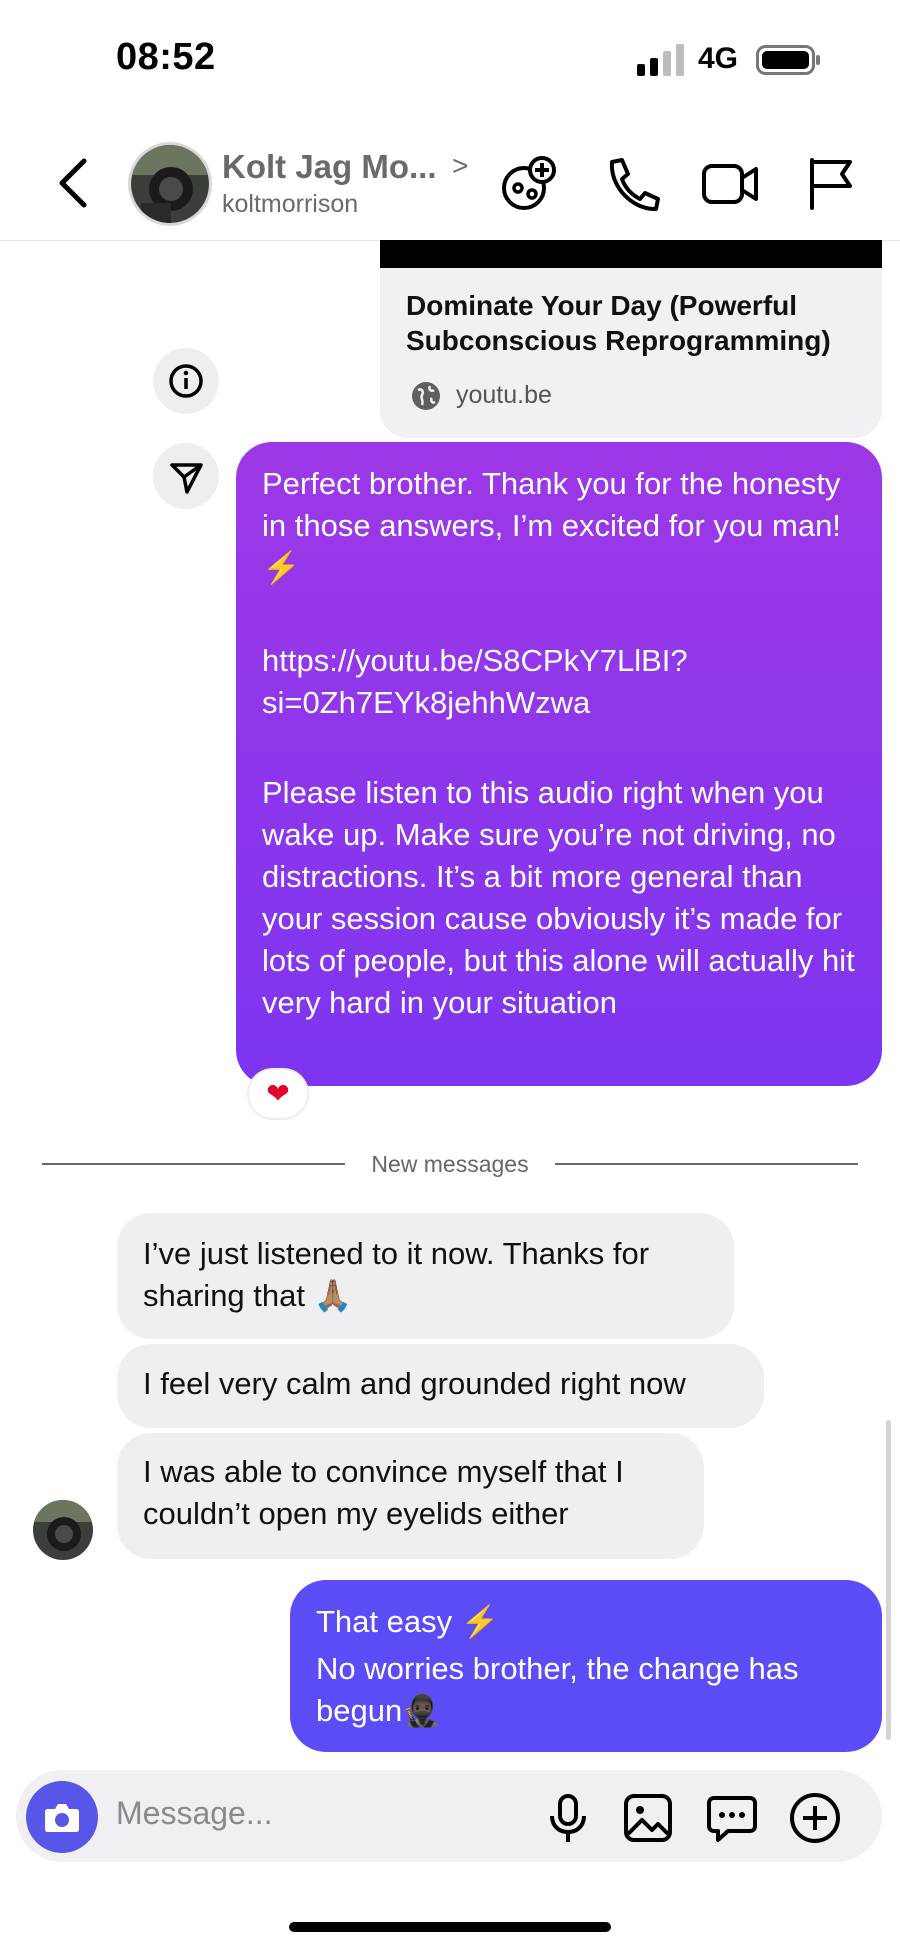 This screenshot has width=900, height=1951. Describe the element at coordinates (408, 1621) in the screenshot. I see `sent-message-line1: That easy ⚡` at that location.